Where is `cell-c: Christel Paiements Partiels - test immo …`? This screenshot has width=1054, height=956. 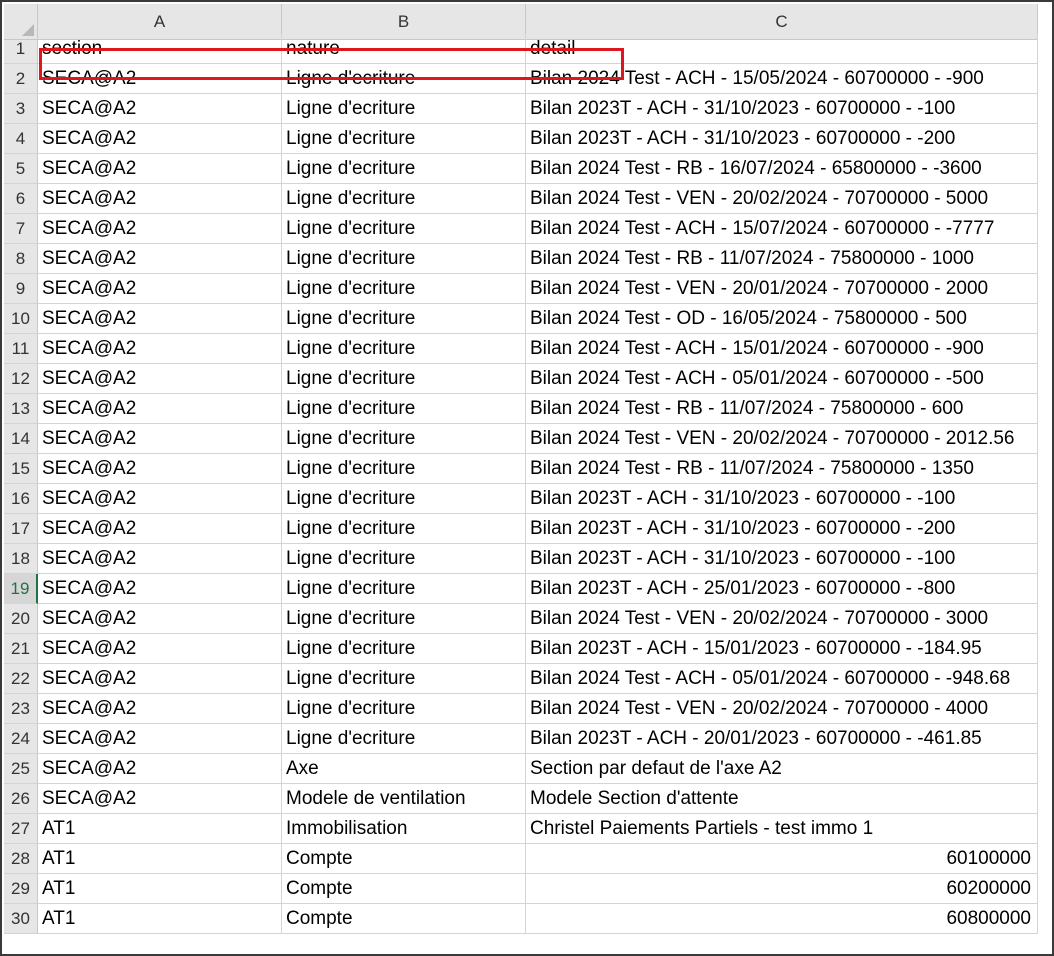
cell-c: Christel Paiements Partiels - test immo … is located at coordinates (782, 829).